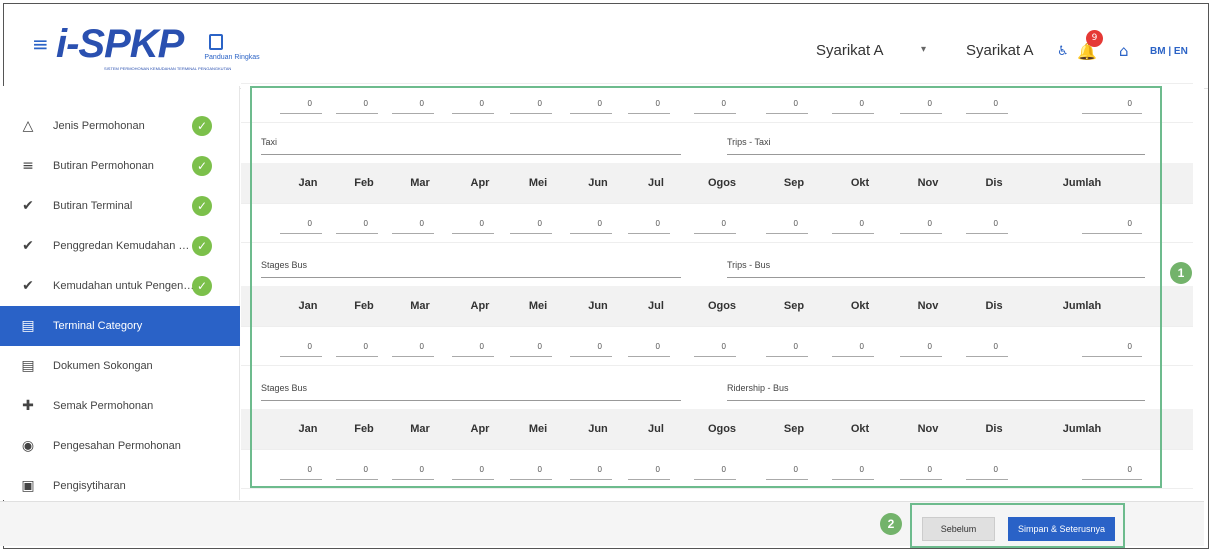 The image size is (1212, 552). I want to click on language-switch: BM | EN, so click(1169, 51).